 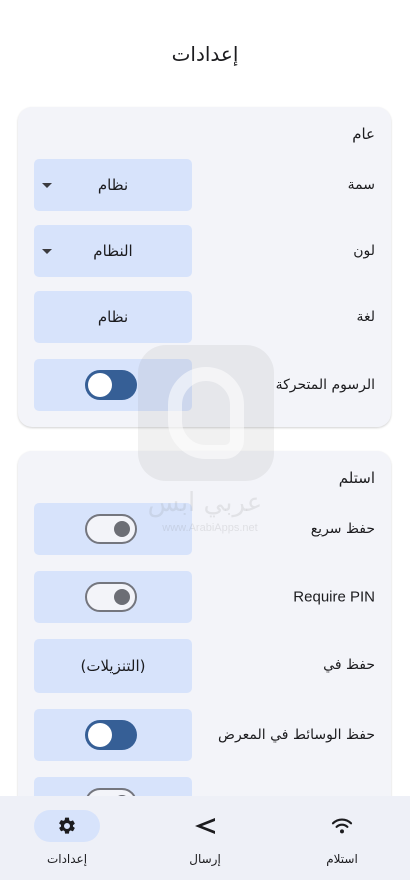 I want to click on save-to-value: (التنزيلات), so click(x=113, y=666).